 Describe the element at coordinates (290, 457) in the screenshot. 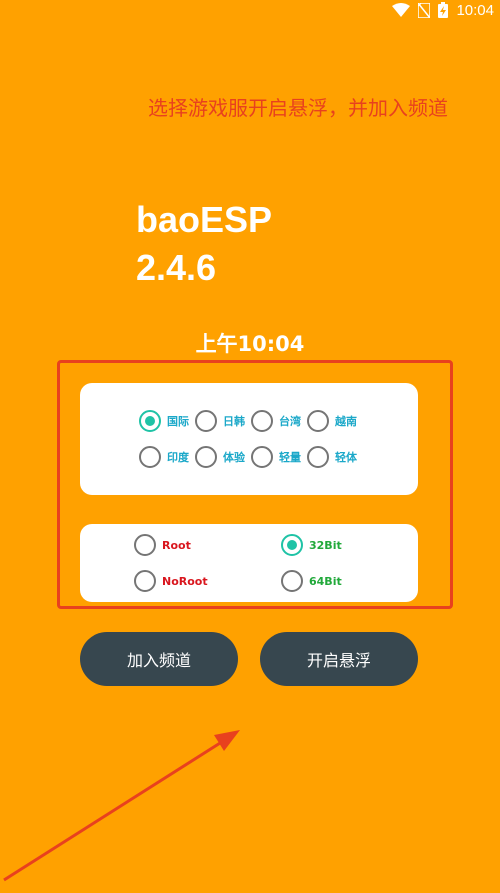

I see `server-option-label: 轻量` at that location.